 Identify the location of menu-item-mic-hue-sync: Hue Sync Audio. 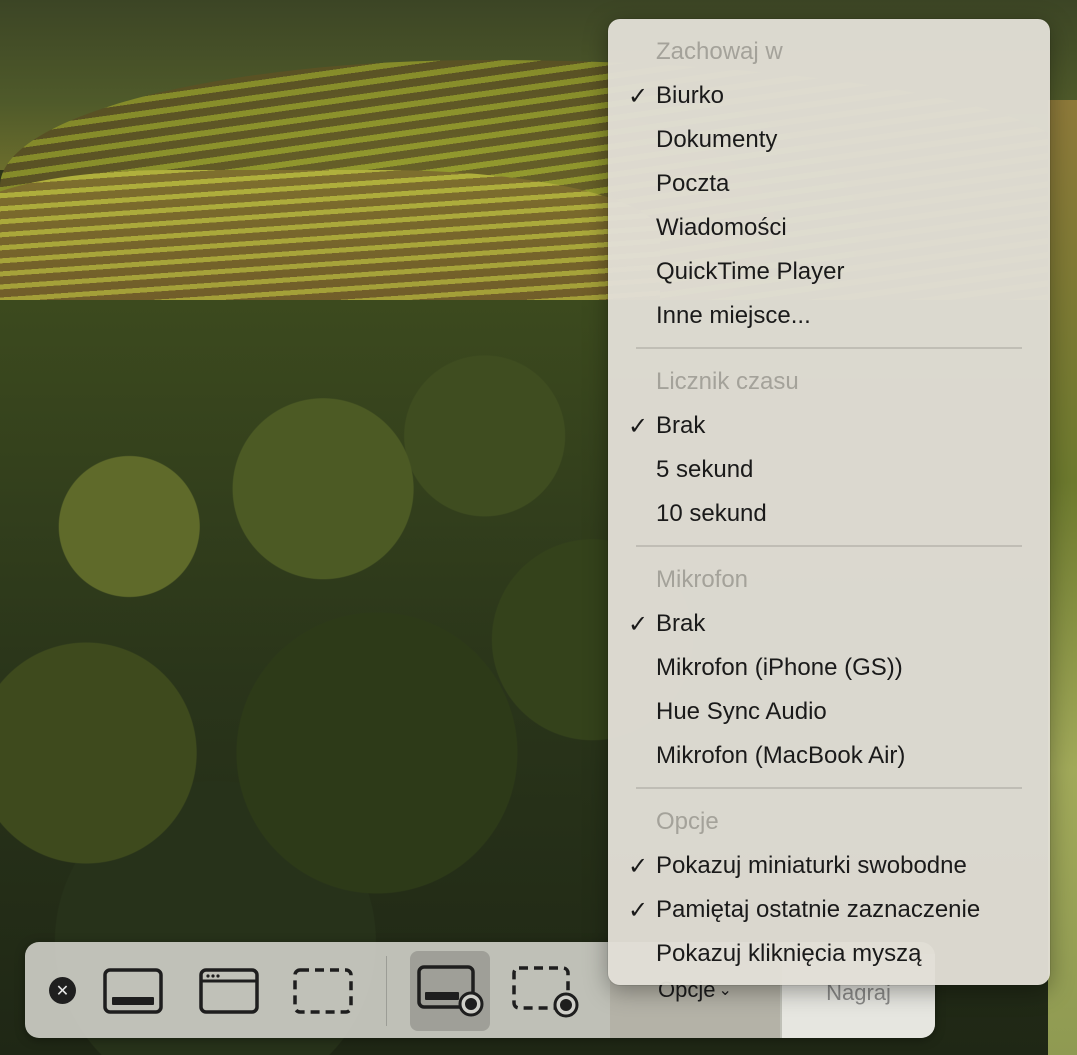
(829, 712).